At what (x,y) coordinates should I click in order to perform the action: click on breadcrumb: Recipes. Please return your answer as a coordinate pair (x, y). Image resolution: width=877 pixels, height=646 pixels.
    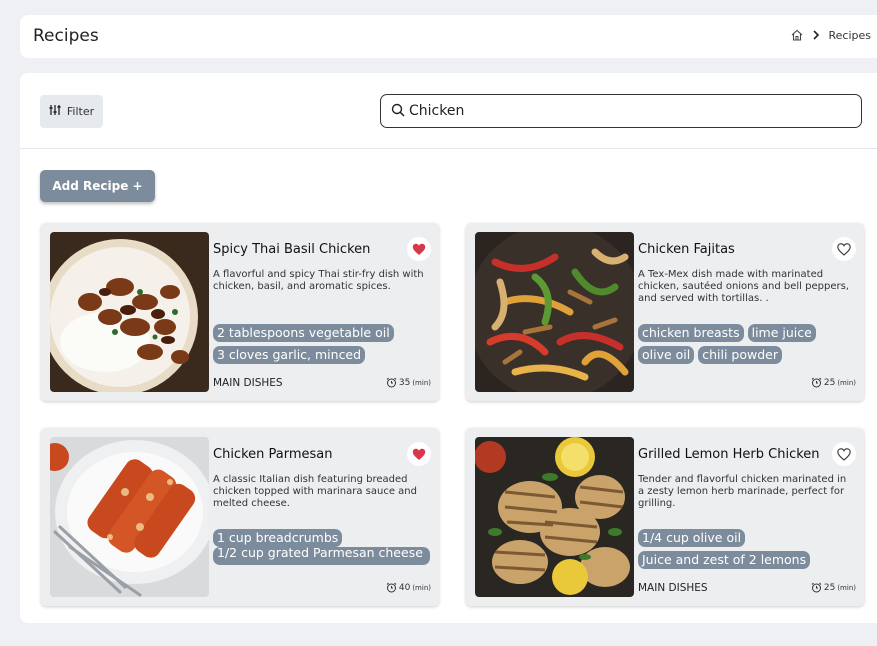
    Looking at the image, I should click on (830, 35).